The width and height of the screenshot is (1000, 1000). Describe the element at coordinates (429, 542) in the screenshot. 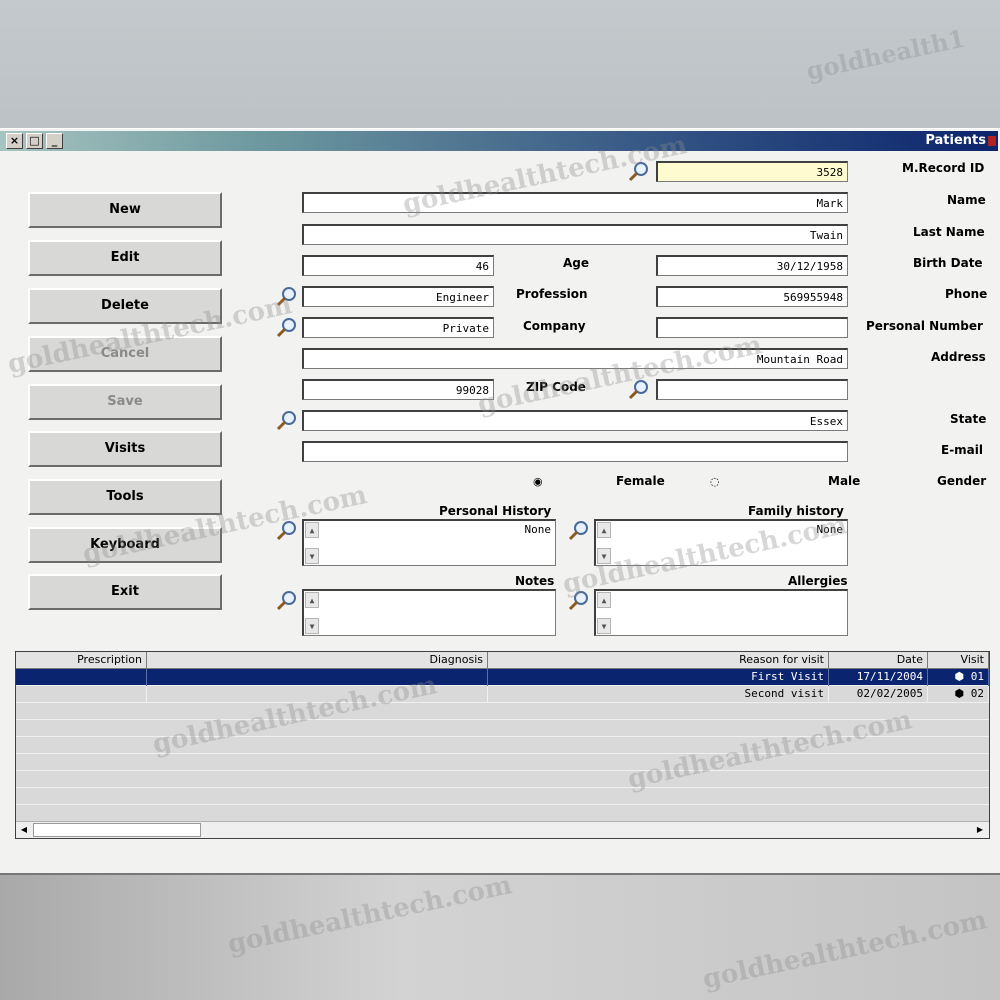

I see `personal-history-memo: None ▲ ▼` at that location.